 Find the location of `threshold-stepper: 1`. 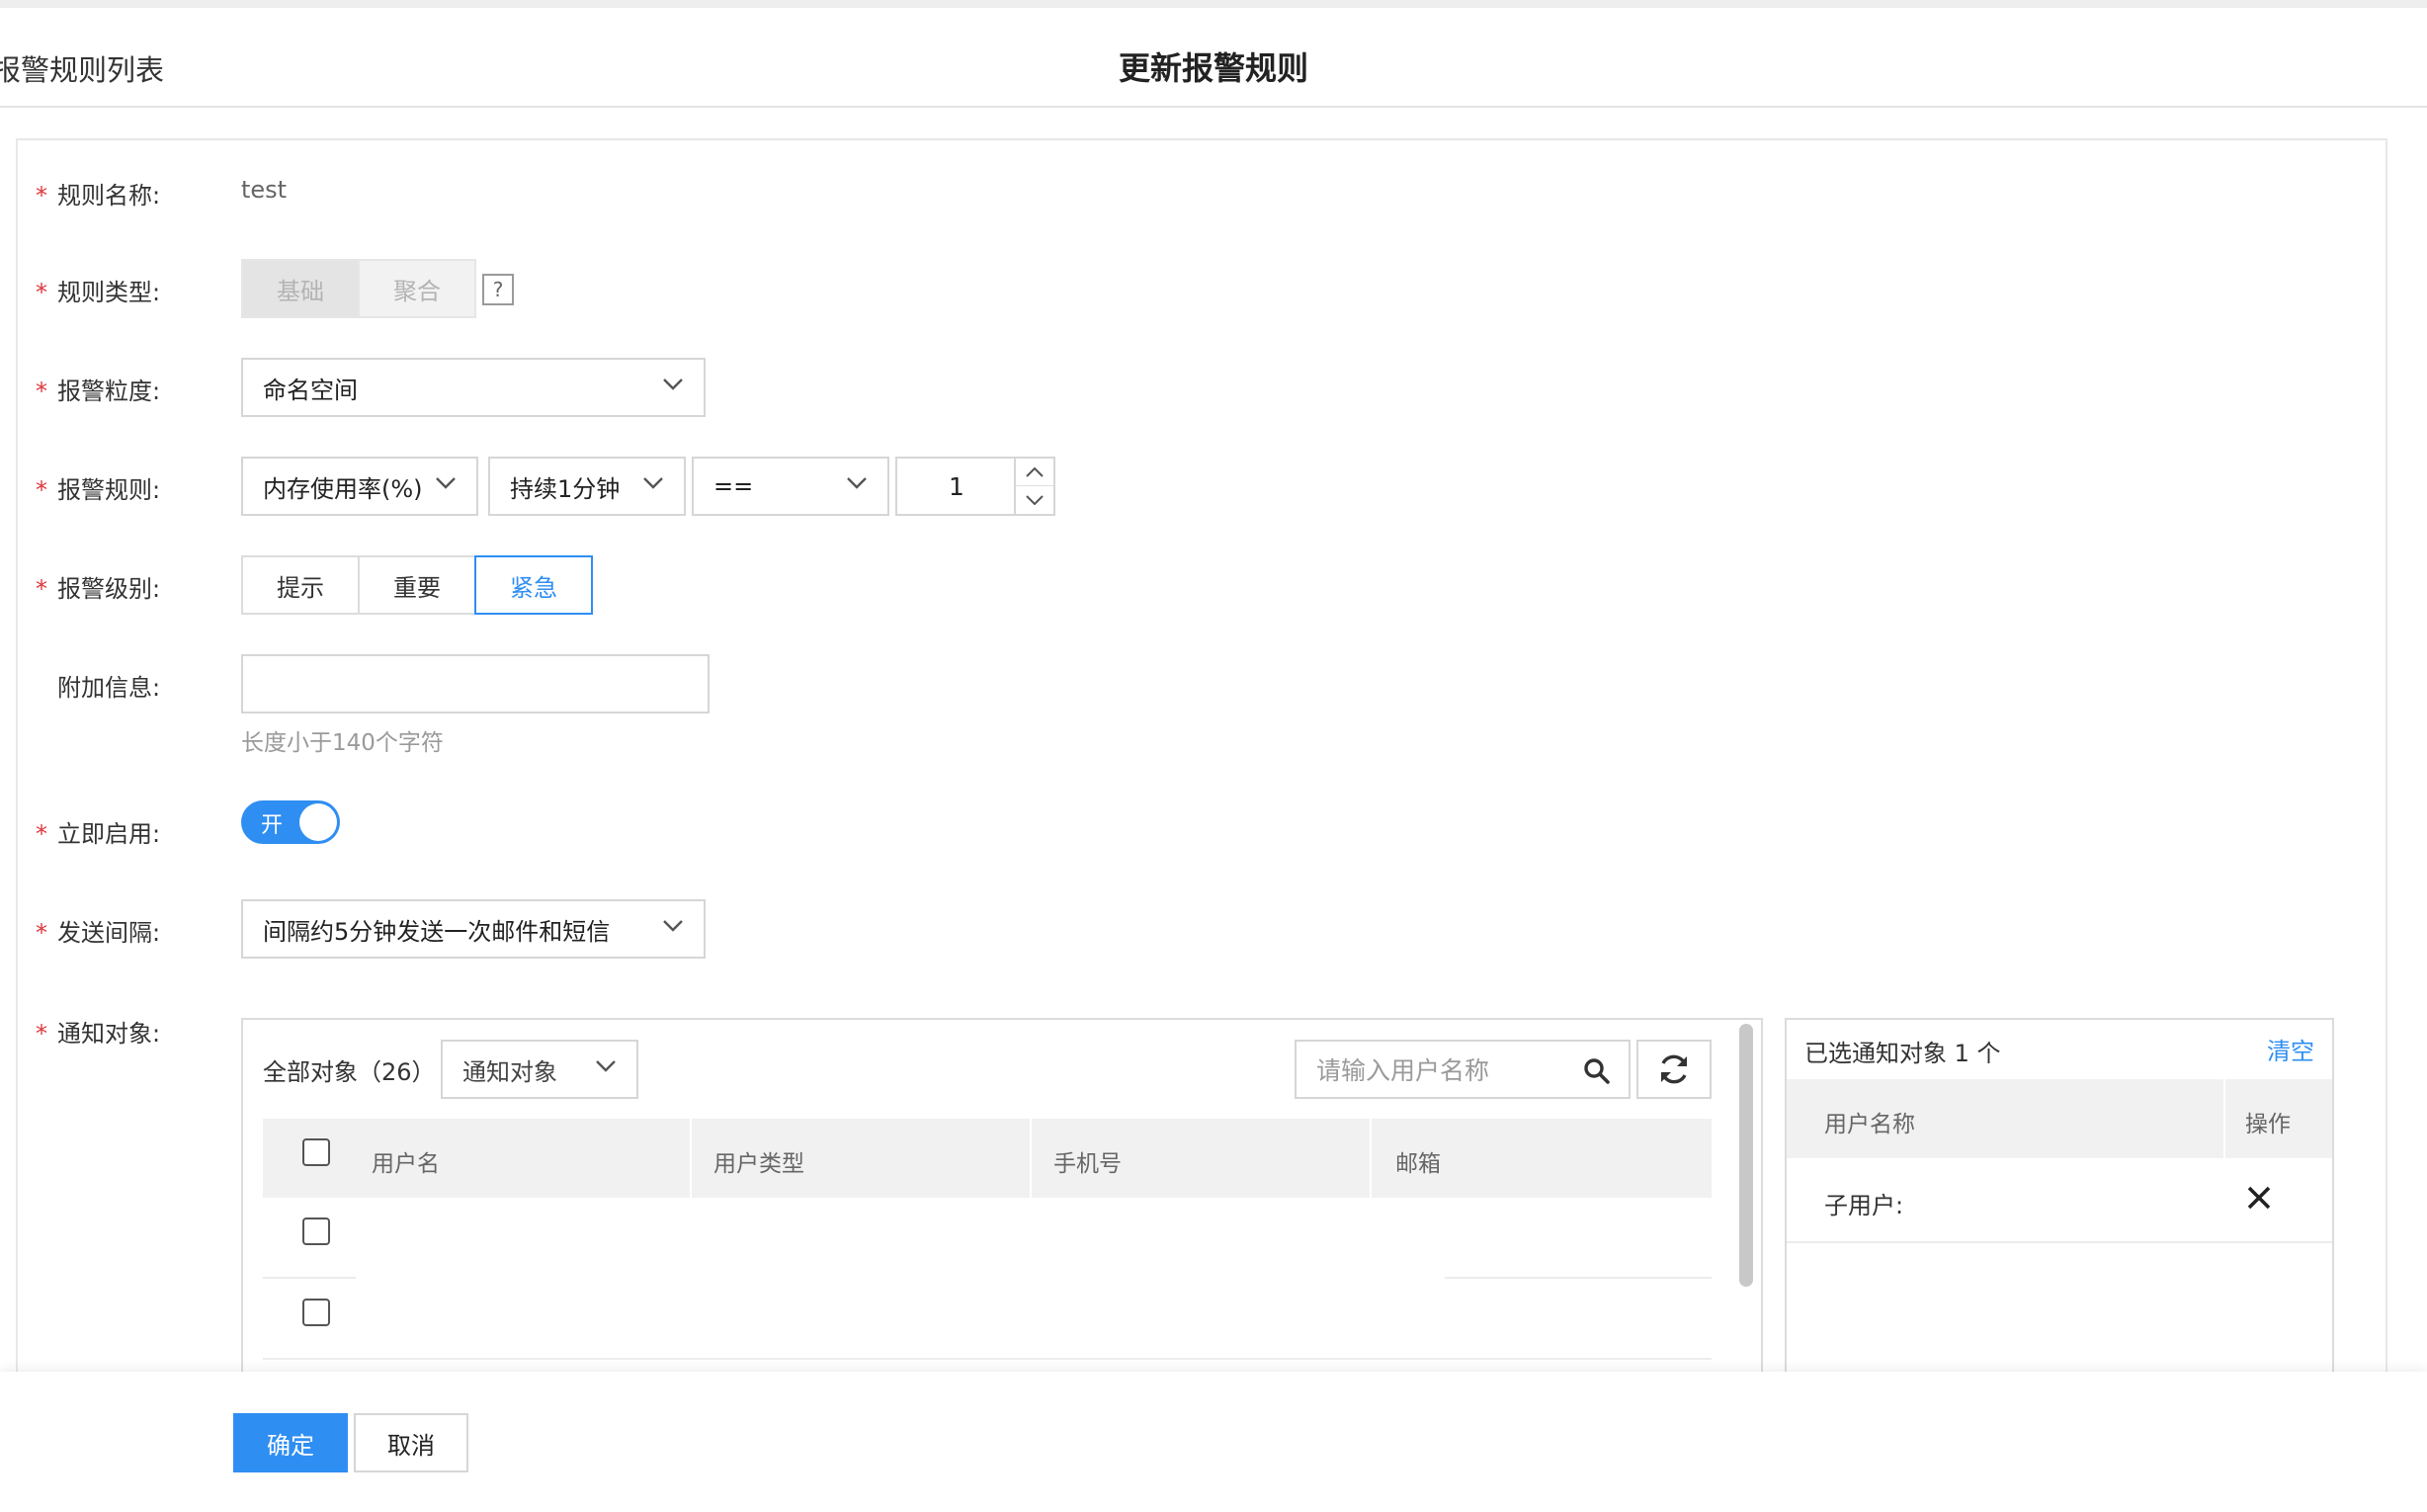

threshold-stepper: 1 is located at coordinates (975, 486).